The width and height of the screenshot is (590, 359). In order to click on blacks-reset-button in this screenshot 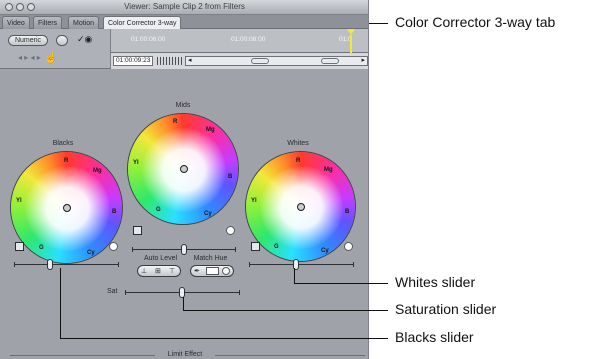, I will do `click(113, 246)`.